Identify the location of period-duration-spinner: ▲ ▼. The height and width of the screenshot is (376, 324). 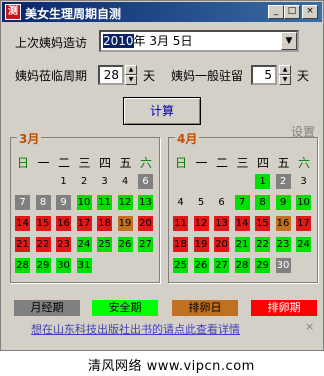
(285, 75).